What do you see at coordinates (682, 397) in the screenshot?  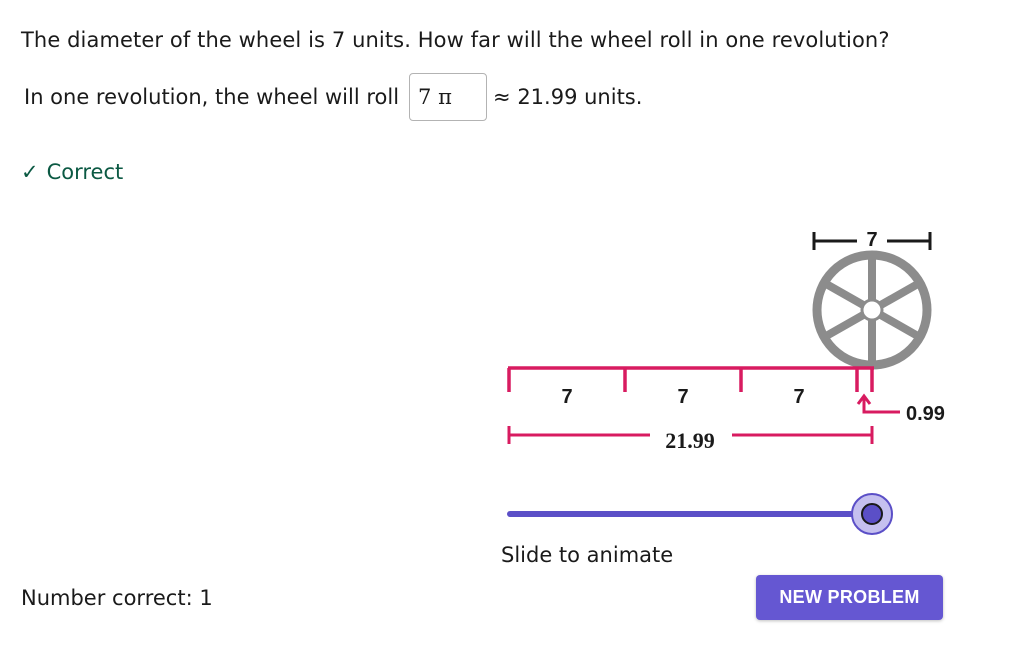 I see `segment-label-2: 7` at bounding box center [682, 397].